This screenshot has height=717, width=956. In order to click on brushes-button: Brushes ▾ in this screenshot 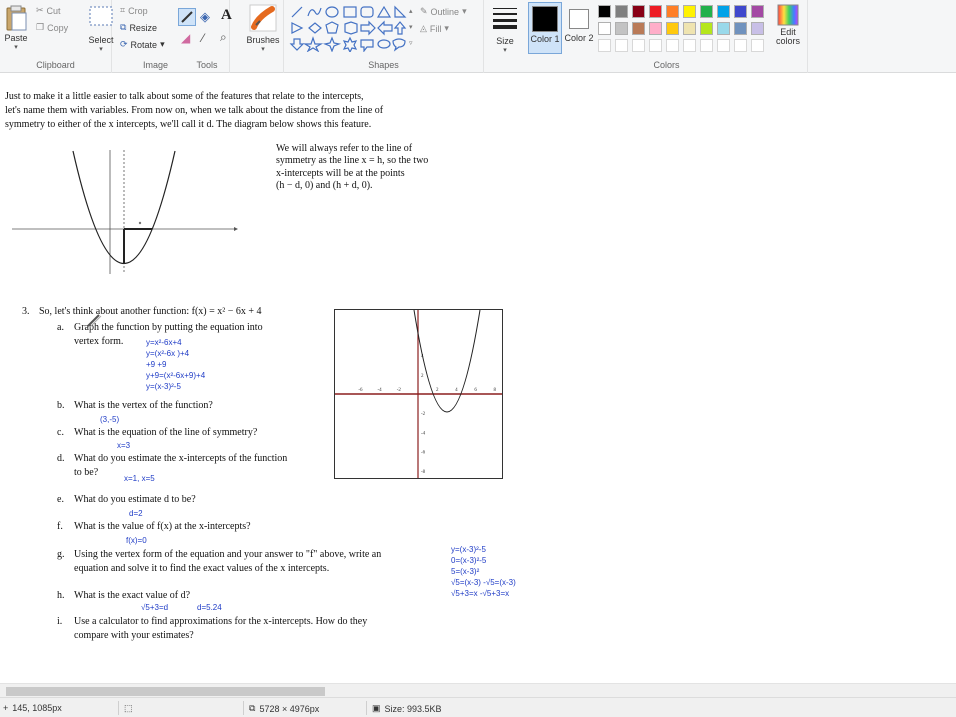, I will do `click(263, 28)`.